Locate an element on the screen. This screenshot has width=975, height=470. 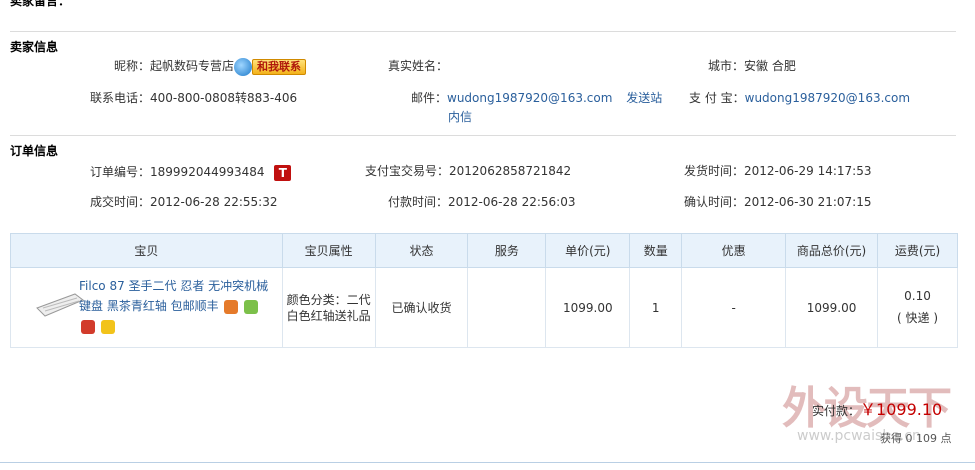
item-shipping: 0.10 is located at coordinates (917, 296).